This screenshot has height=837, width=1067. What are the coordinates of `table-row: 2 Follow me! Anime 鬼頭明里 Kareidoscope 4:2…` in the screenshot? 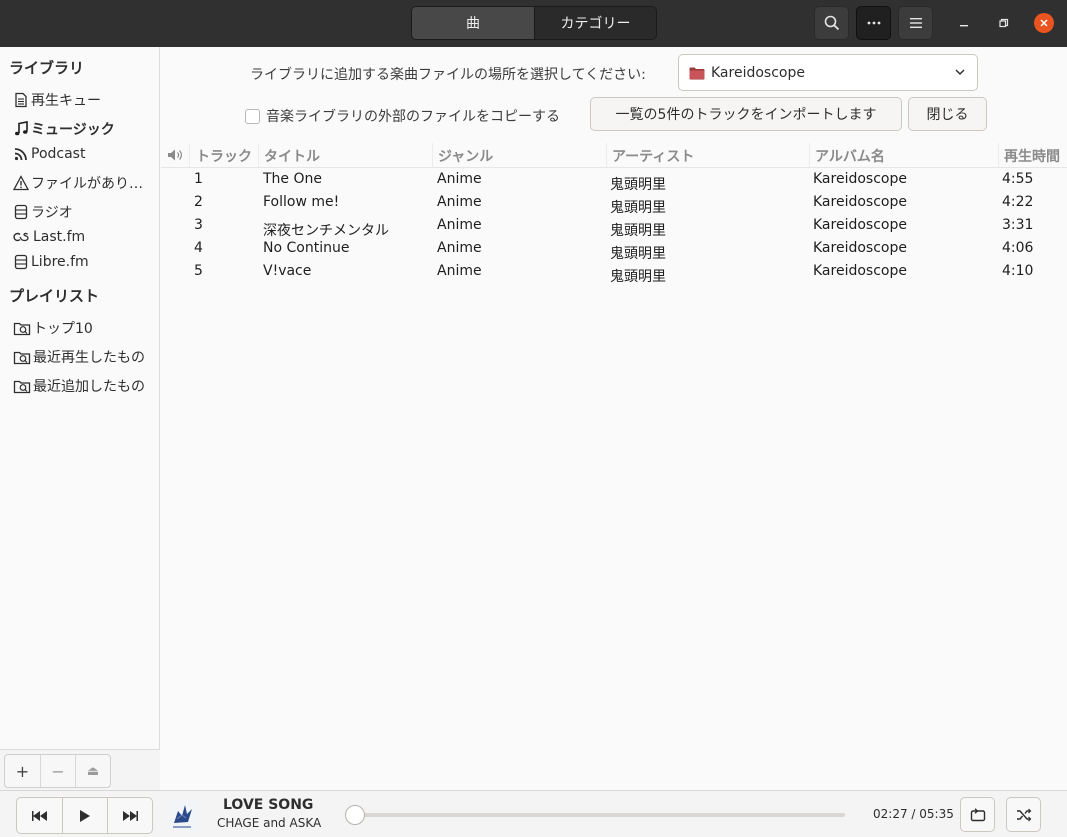 It's located at (614, 204).